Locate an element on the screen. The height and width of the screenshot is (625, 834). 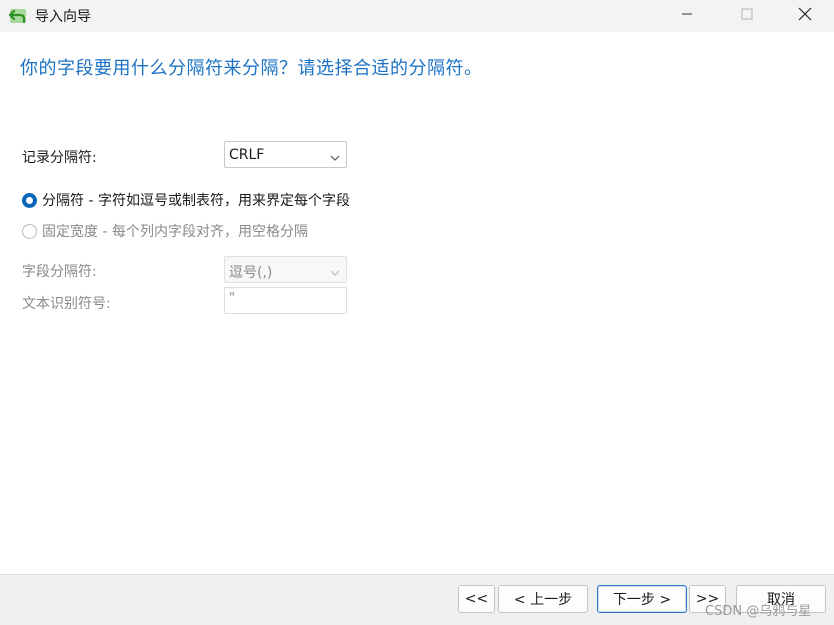
radio-fixed-width: 固定宽度 - 每个列内字段对齐，用空格分隔 is located at coordinates (165, 231).